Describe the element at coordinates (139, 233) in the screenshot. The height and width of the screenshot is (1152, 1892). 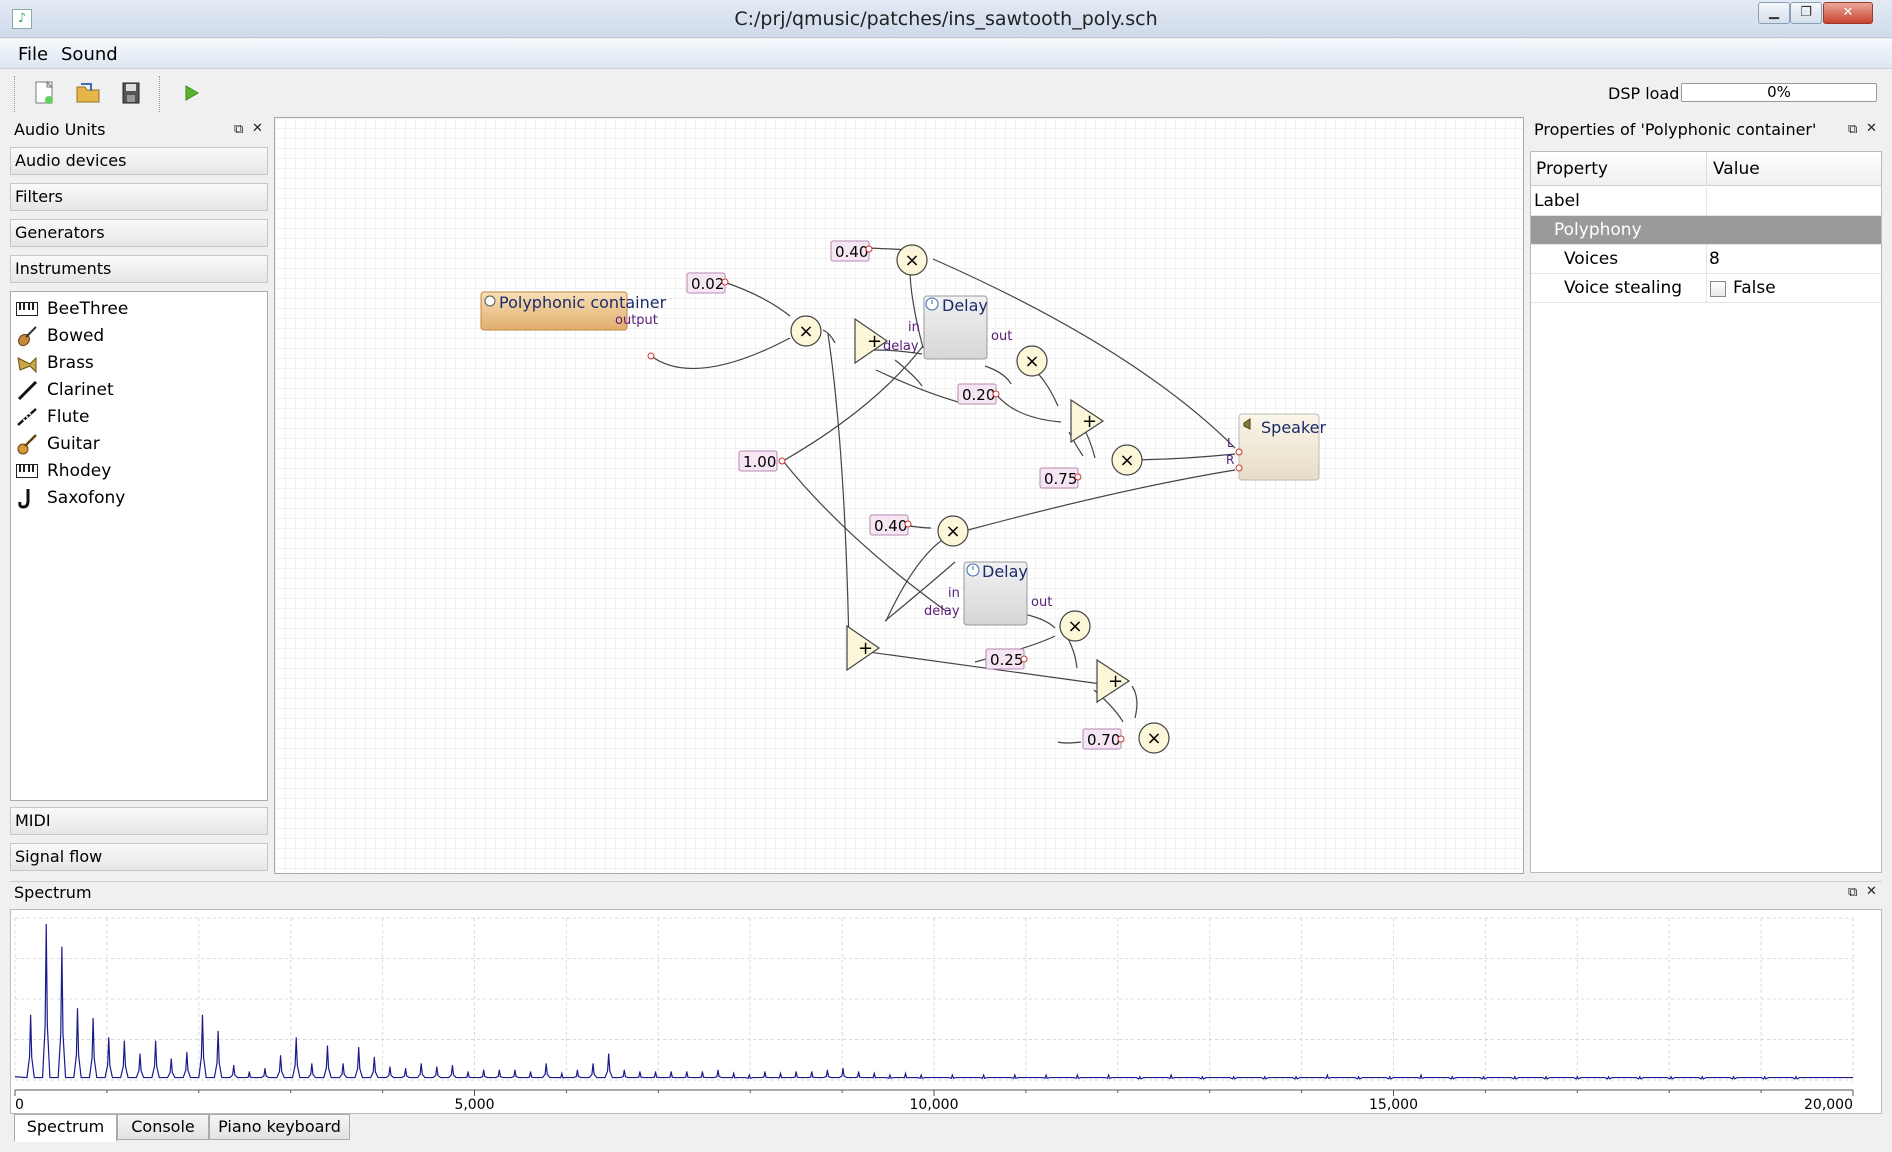
I see `category-generators: Generators` at that location.